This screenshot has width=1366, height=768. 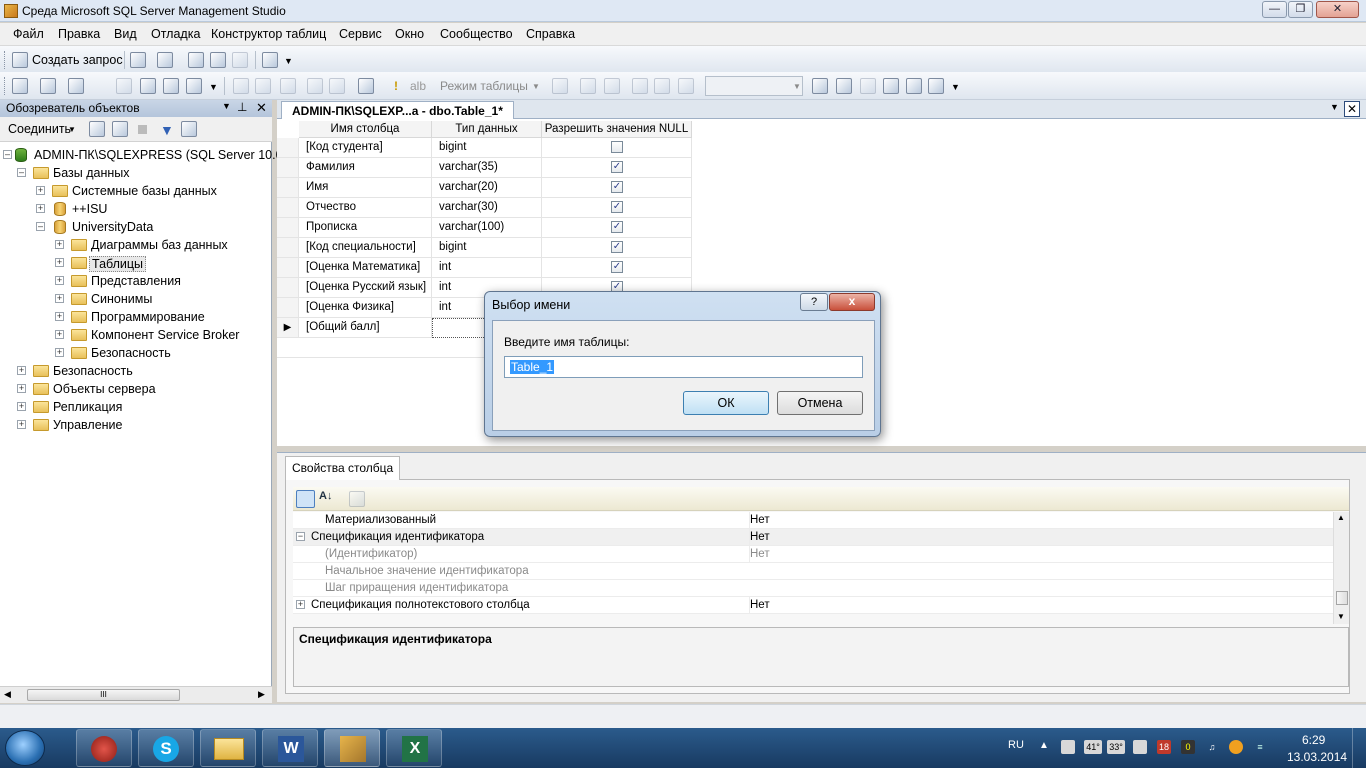 I want to click on cell-column-name: [Код специальности], so click(x=365, y=248).